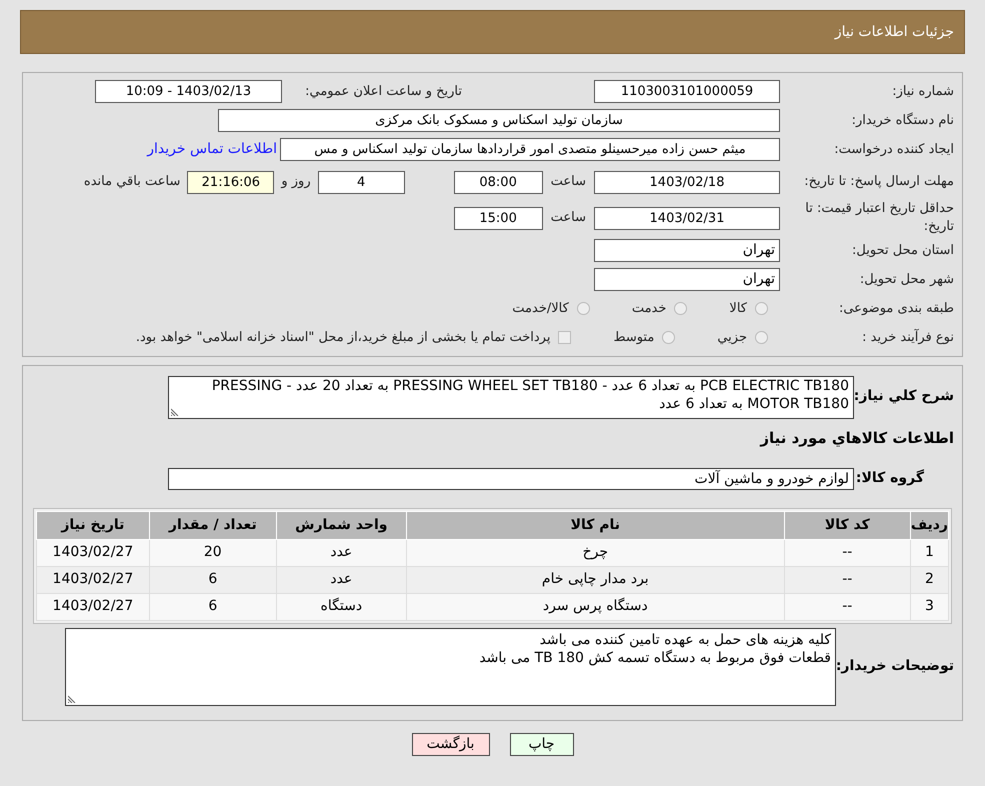  Describe the element at coordinates (929, 552) in the screenshot. I see `table-cell: 1` at that location.